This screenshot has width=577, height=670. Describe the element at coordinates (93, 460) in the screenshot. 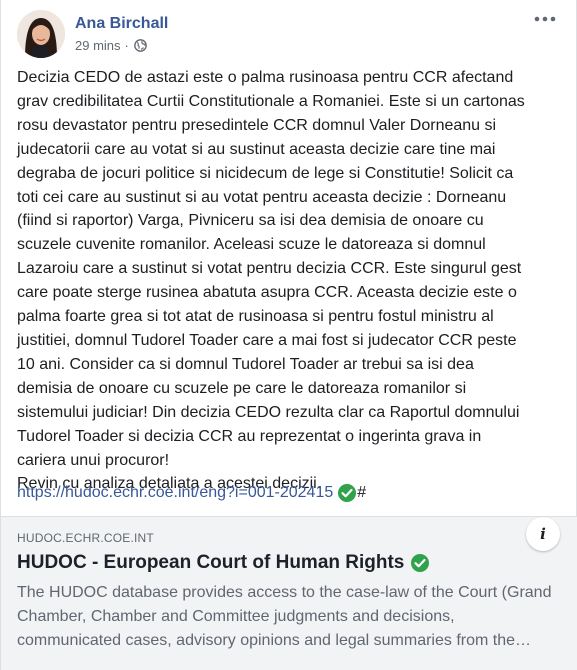

I see `post-line: cariera unui procuror!` at that location.